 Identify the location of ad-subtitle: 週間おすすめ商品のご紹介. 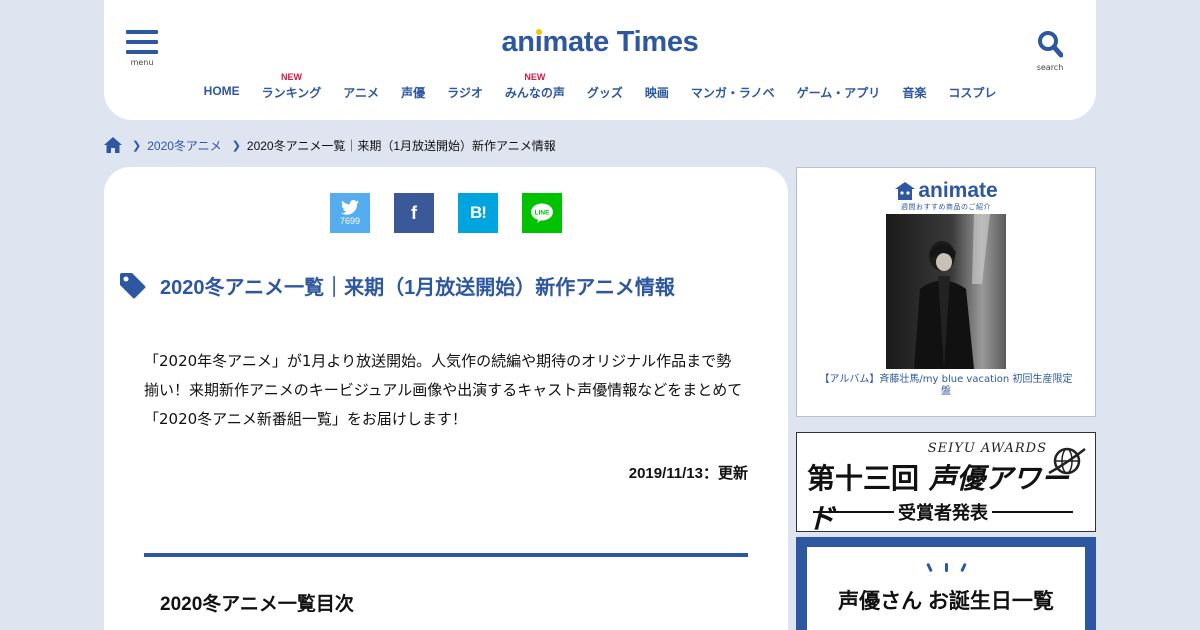
(946, 207).